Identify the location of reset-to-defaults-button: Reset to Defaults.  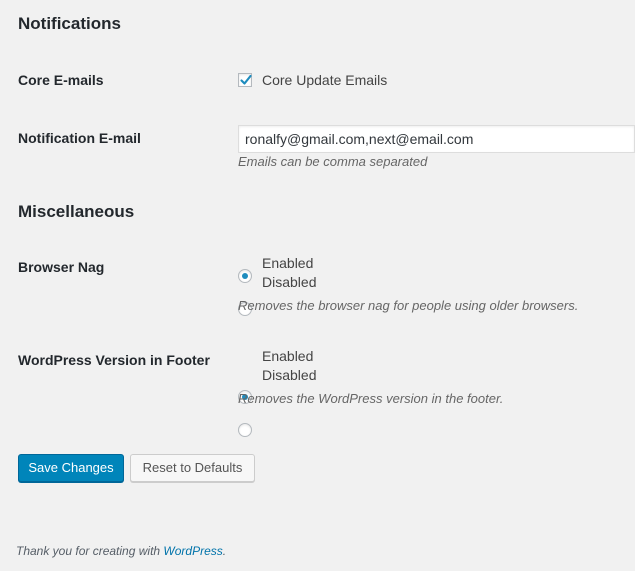
(192, 468).